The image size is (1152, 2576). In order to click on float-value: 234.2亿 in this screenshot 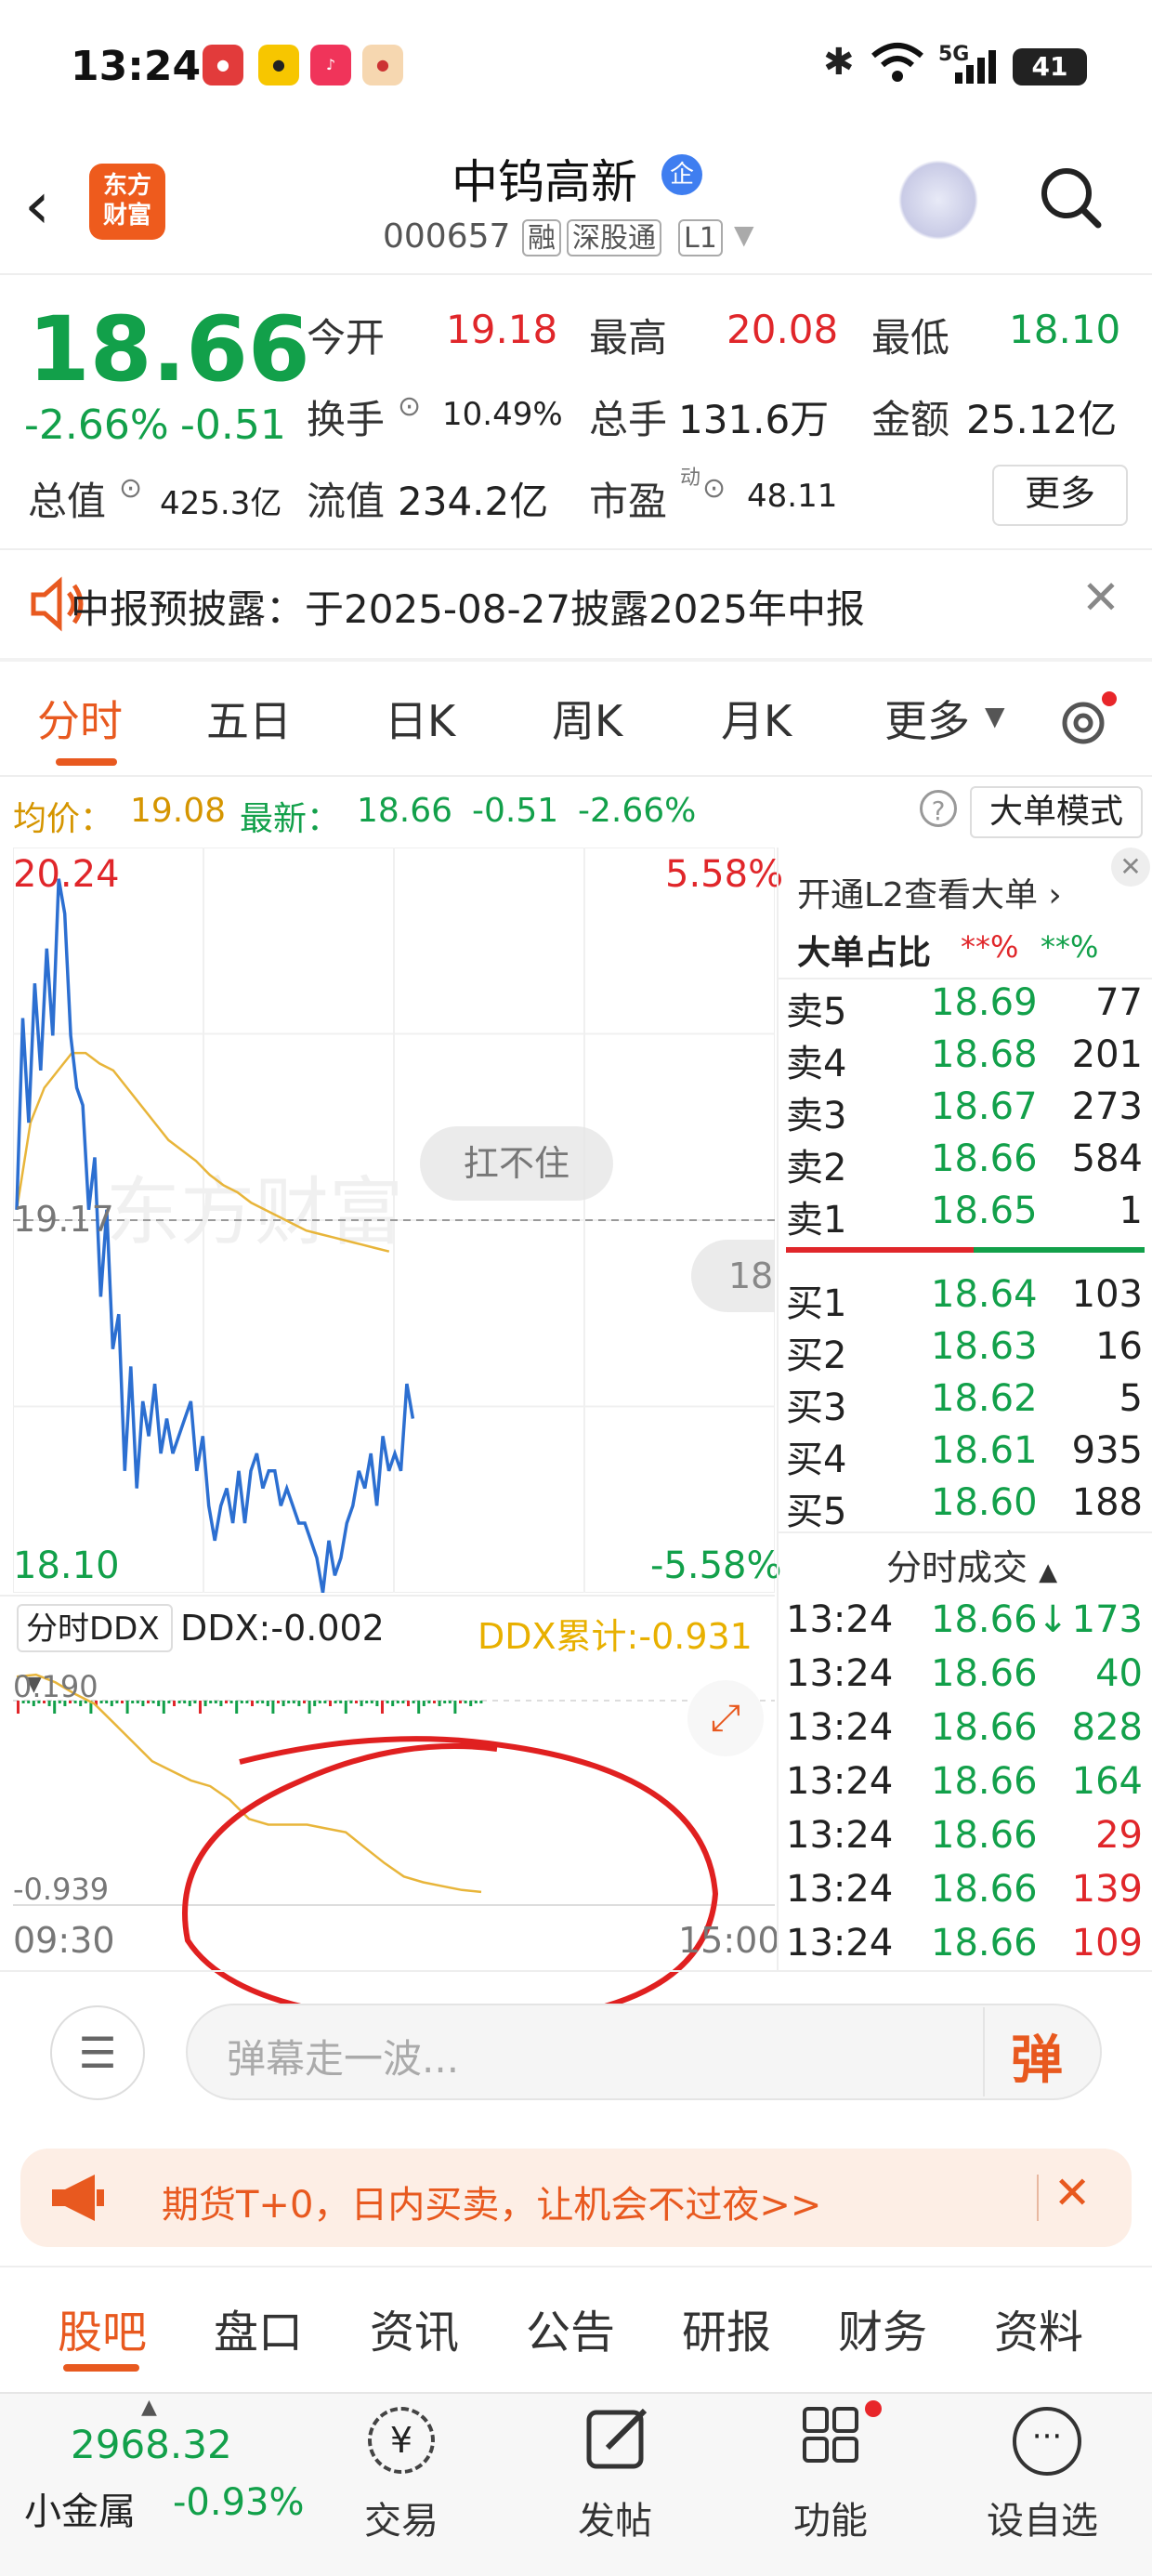, I will do `click(473, 501)`.